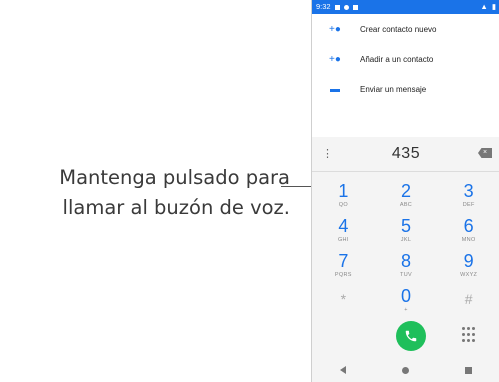  What do you see at coordinates (493, 6) in the screenshot?
I see `battery-icon: ▮` at bounding box center [493, 6].